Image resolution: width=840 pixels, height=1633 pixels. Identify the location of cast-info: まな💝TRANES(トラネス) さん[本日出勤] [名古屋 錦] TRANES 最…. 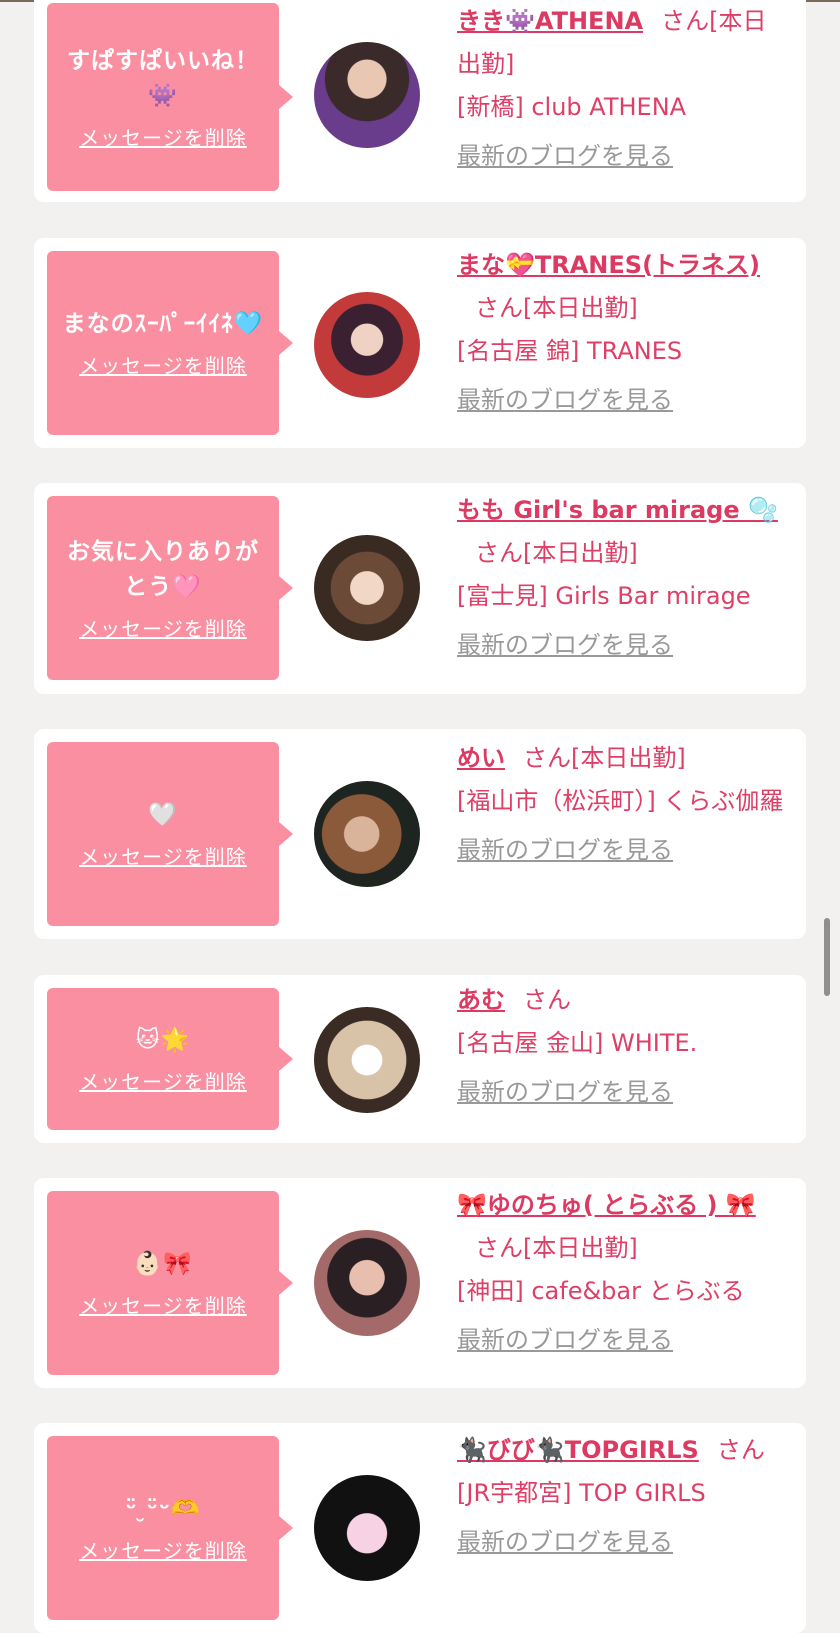
(622, 333).